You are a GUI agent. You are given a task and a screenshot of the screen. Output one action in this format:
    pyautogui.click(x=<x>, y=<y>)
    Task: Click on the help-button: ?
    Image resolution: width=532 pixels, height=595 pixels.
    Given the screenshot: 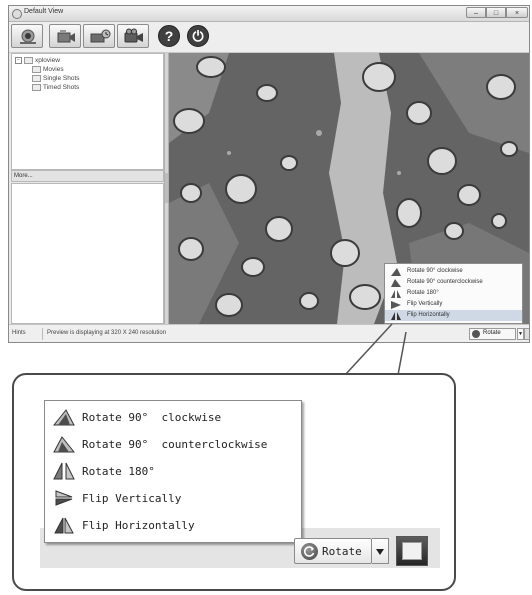 What is the action you would take?
    pyautogui.click(x=169, y=36)
    